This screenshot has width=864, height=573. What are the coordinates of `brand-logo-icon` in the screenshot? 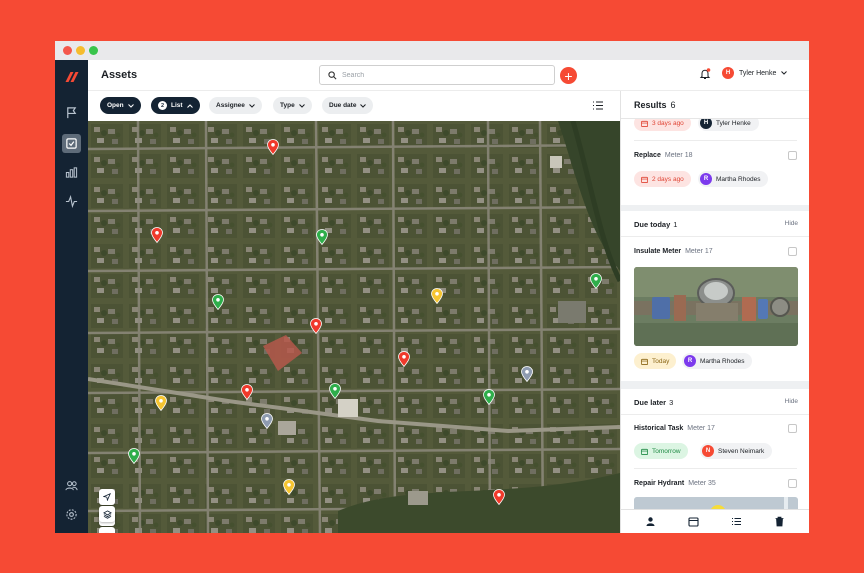 It's located at (71, 76).